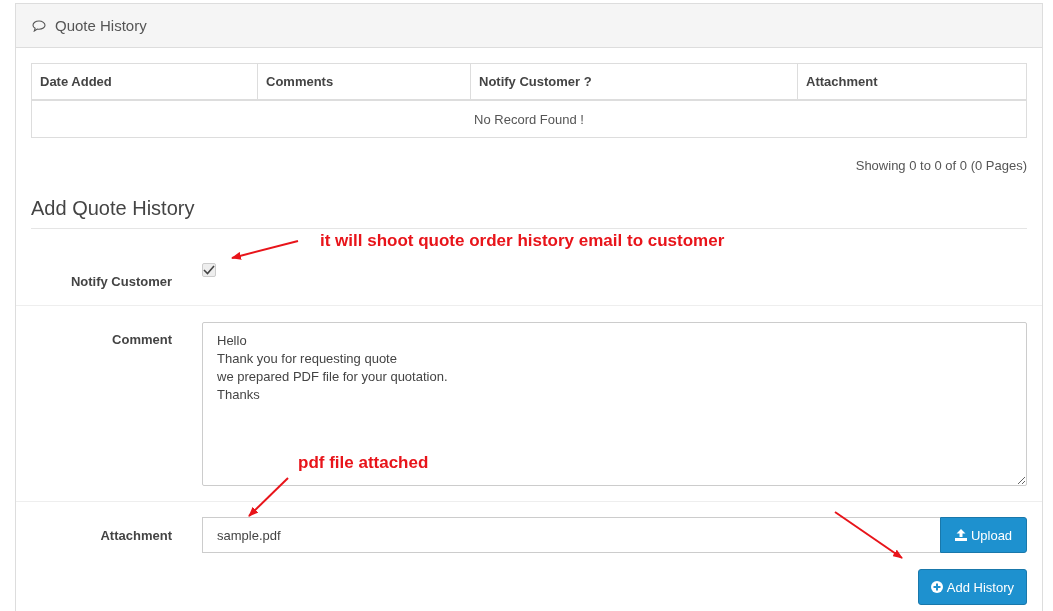 This screenshot has height=611, width=1053. I want to click on column-header: Comments, so click(364, 81).